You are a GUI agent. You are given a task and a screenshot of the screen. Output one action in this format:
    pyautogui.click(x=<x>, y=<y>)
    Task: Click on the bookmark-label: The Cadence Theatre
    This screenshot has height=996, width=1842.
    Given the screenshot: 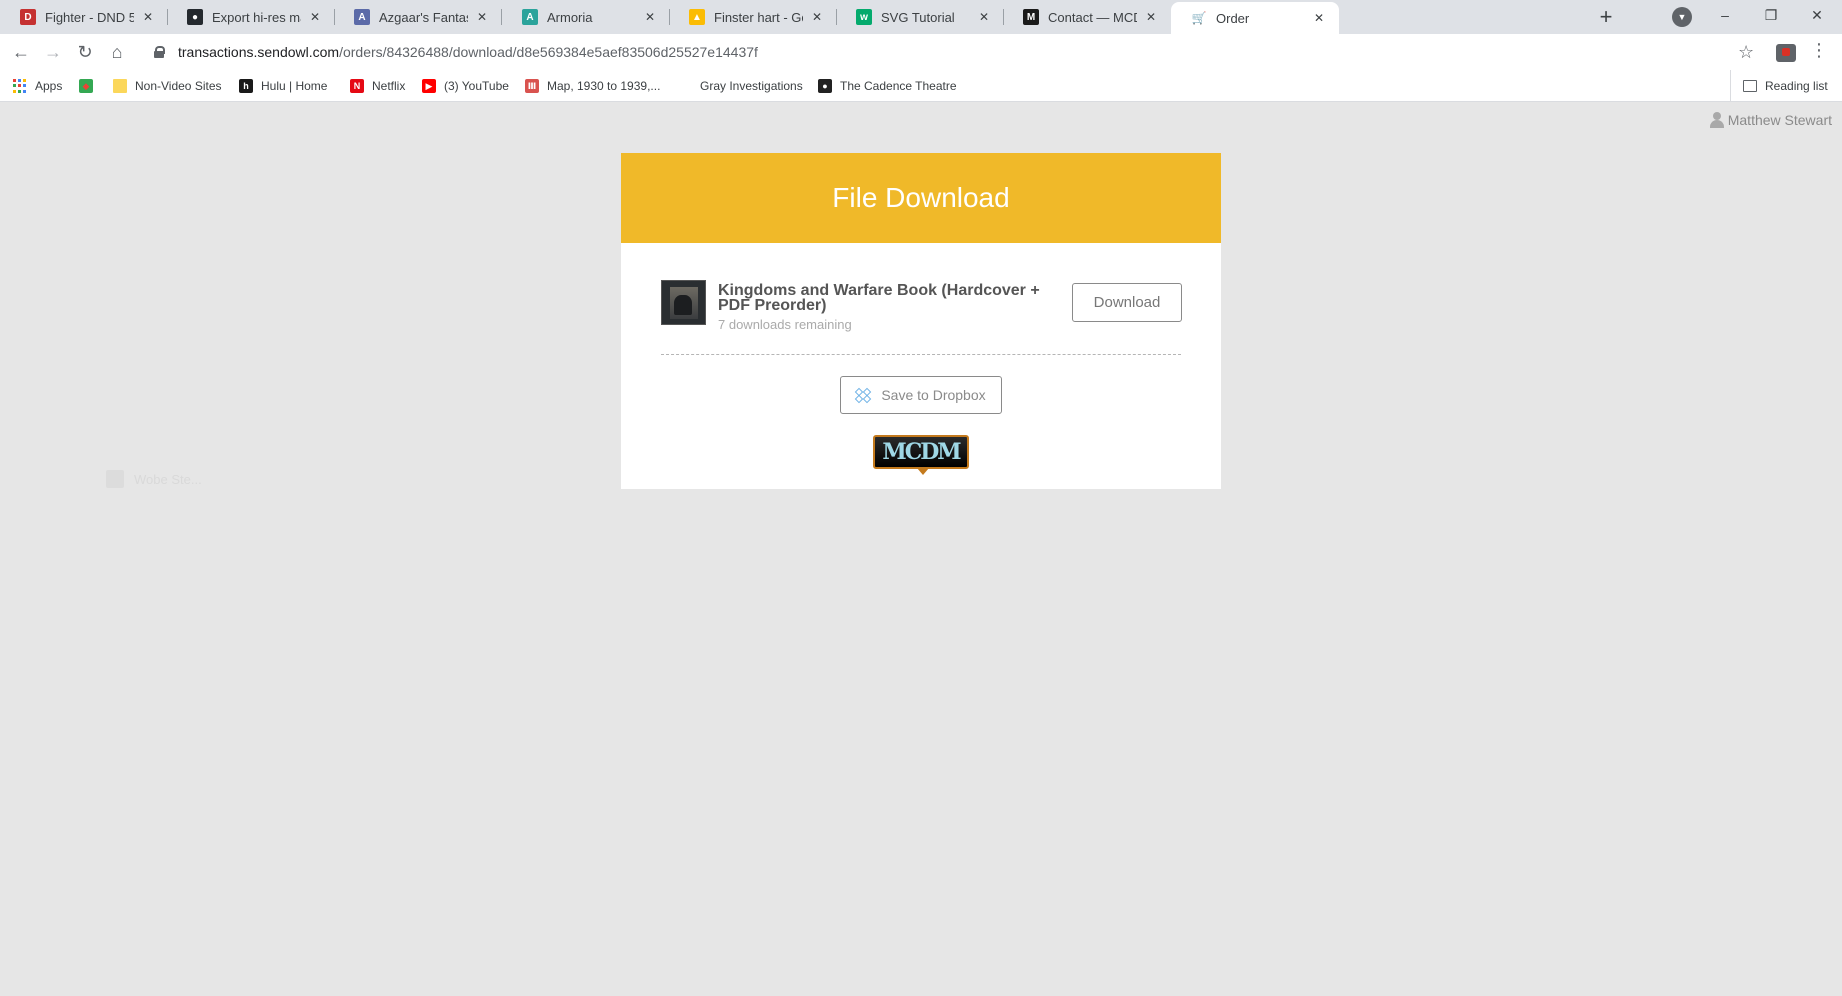 What is the action you would take?
    pyautogui.click(x=898, y=86)
    